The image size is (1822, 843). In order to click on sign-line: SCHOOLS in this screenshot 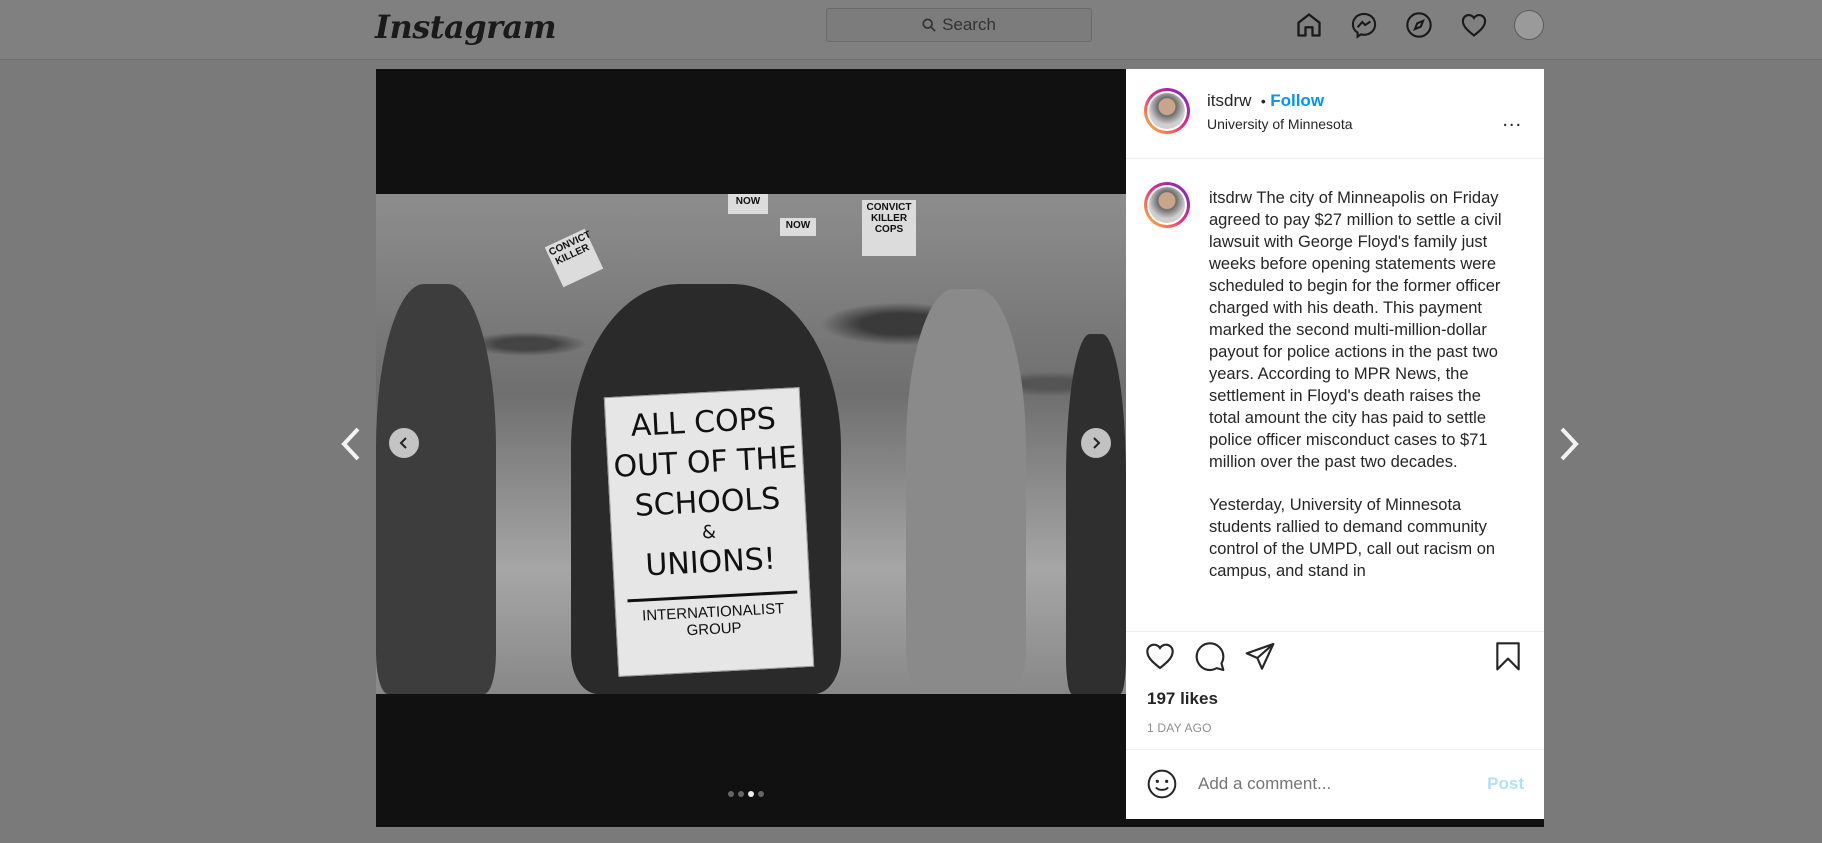, I will do `click(707, 502)`.